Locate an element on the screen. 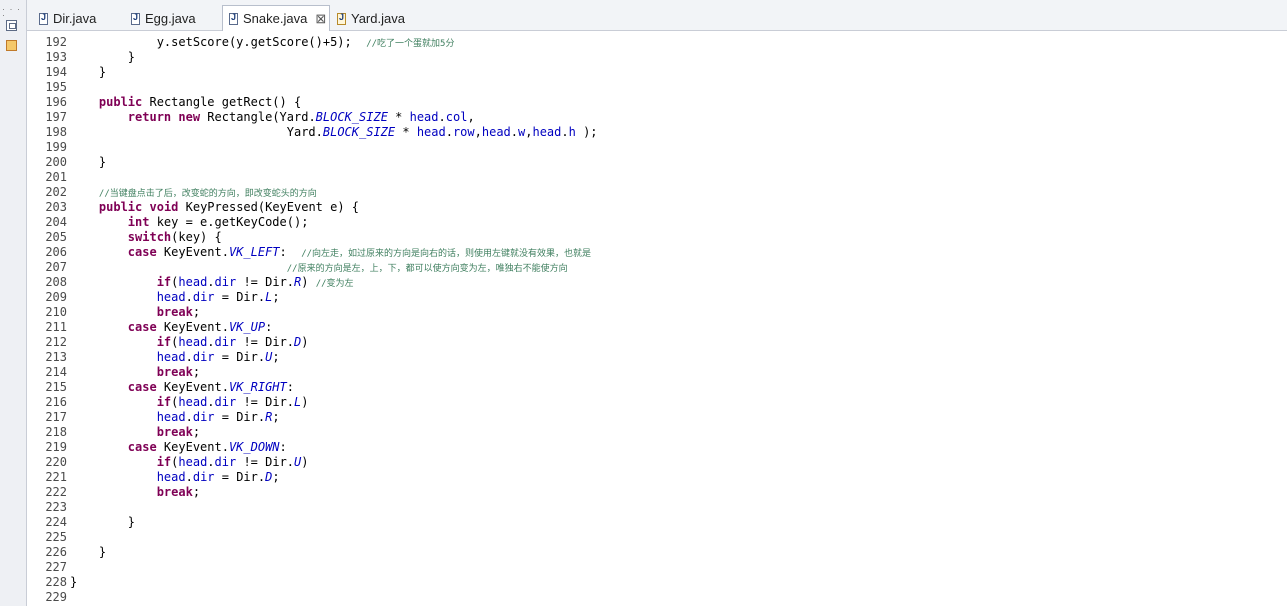 This screenshot has height=606, width=1287. code-line: 221 head.dir = Dir.D; is located at coordinates (156, 477).